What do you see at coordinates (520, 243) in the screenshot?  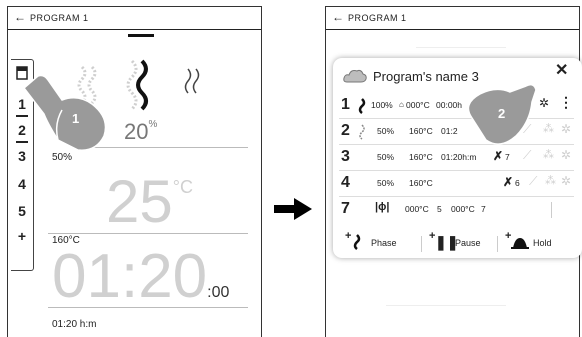 I see `hold-bell-icon` at bounding box center [520, 243].